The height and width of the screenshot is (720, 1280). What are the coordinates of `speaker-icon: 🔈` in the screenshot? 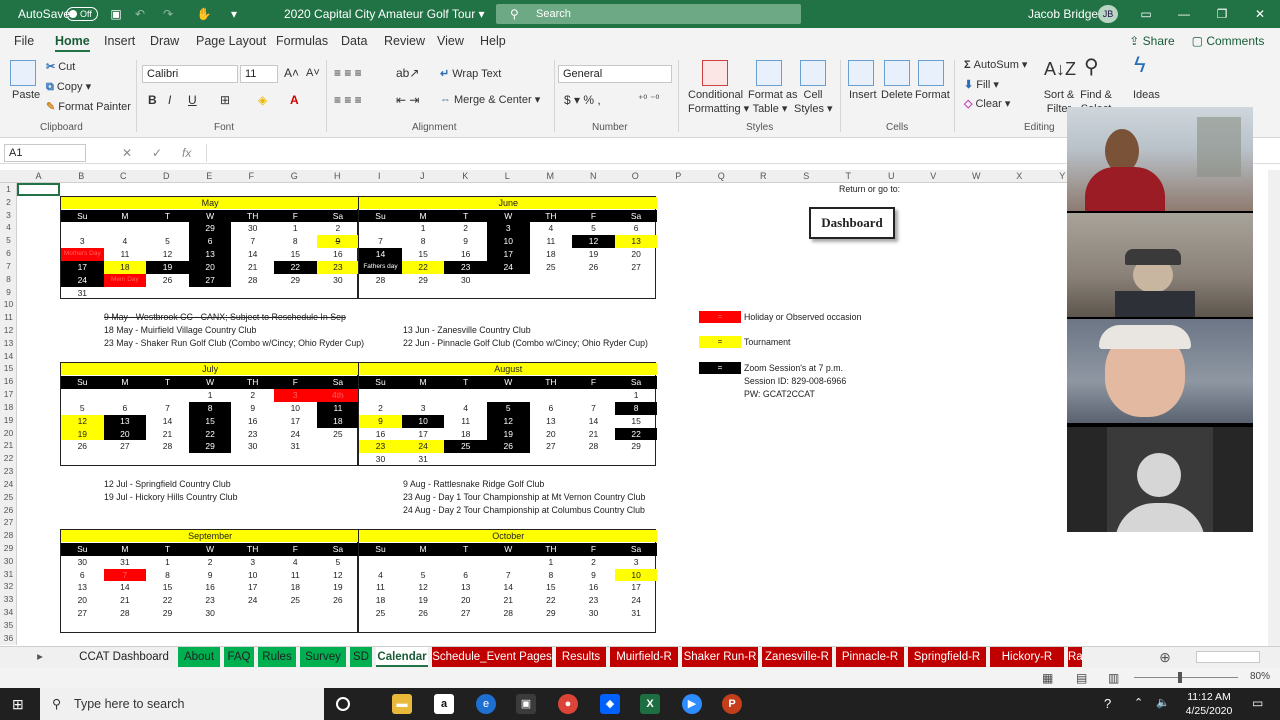 It's located at (1163, 702).